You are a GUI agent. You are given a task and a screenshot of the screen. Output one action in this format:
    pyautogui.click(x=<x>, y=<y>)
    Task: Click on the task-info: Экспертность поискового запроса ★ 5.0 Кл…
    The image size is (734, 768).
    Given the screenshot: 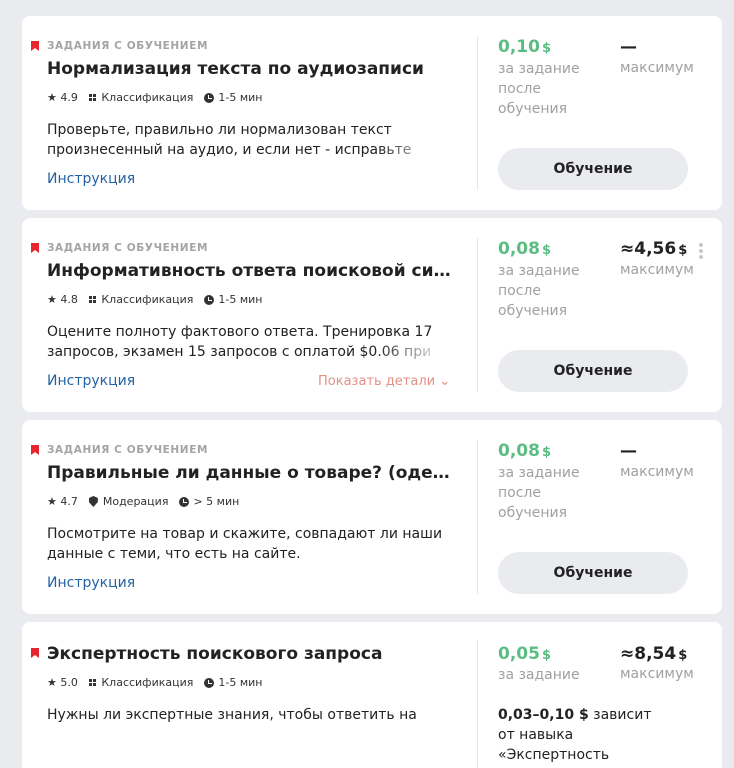 What is the action you would take?
    pyautogui.click(x=249, y=695)
    